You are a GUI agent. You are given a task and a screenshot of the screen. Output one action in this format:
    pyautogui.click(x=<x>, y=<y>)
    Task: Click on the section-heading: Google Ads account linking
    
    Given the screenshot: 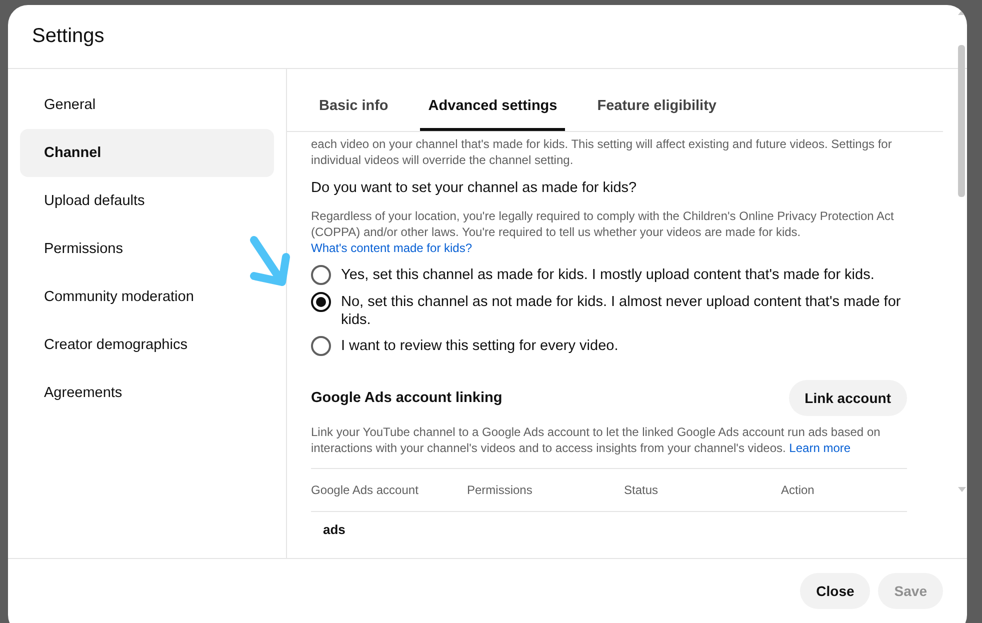 What is the action you would take?
    pyautogui.click(x=406, y=398)
    